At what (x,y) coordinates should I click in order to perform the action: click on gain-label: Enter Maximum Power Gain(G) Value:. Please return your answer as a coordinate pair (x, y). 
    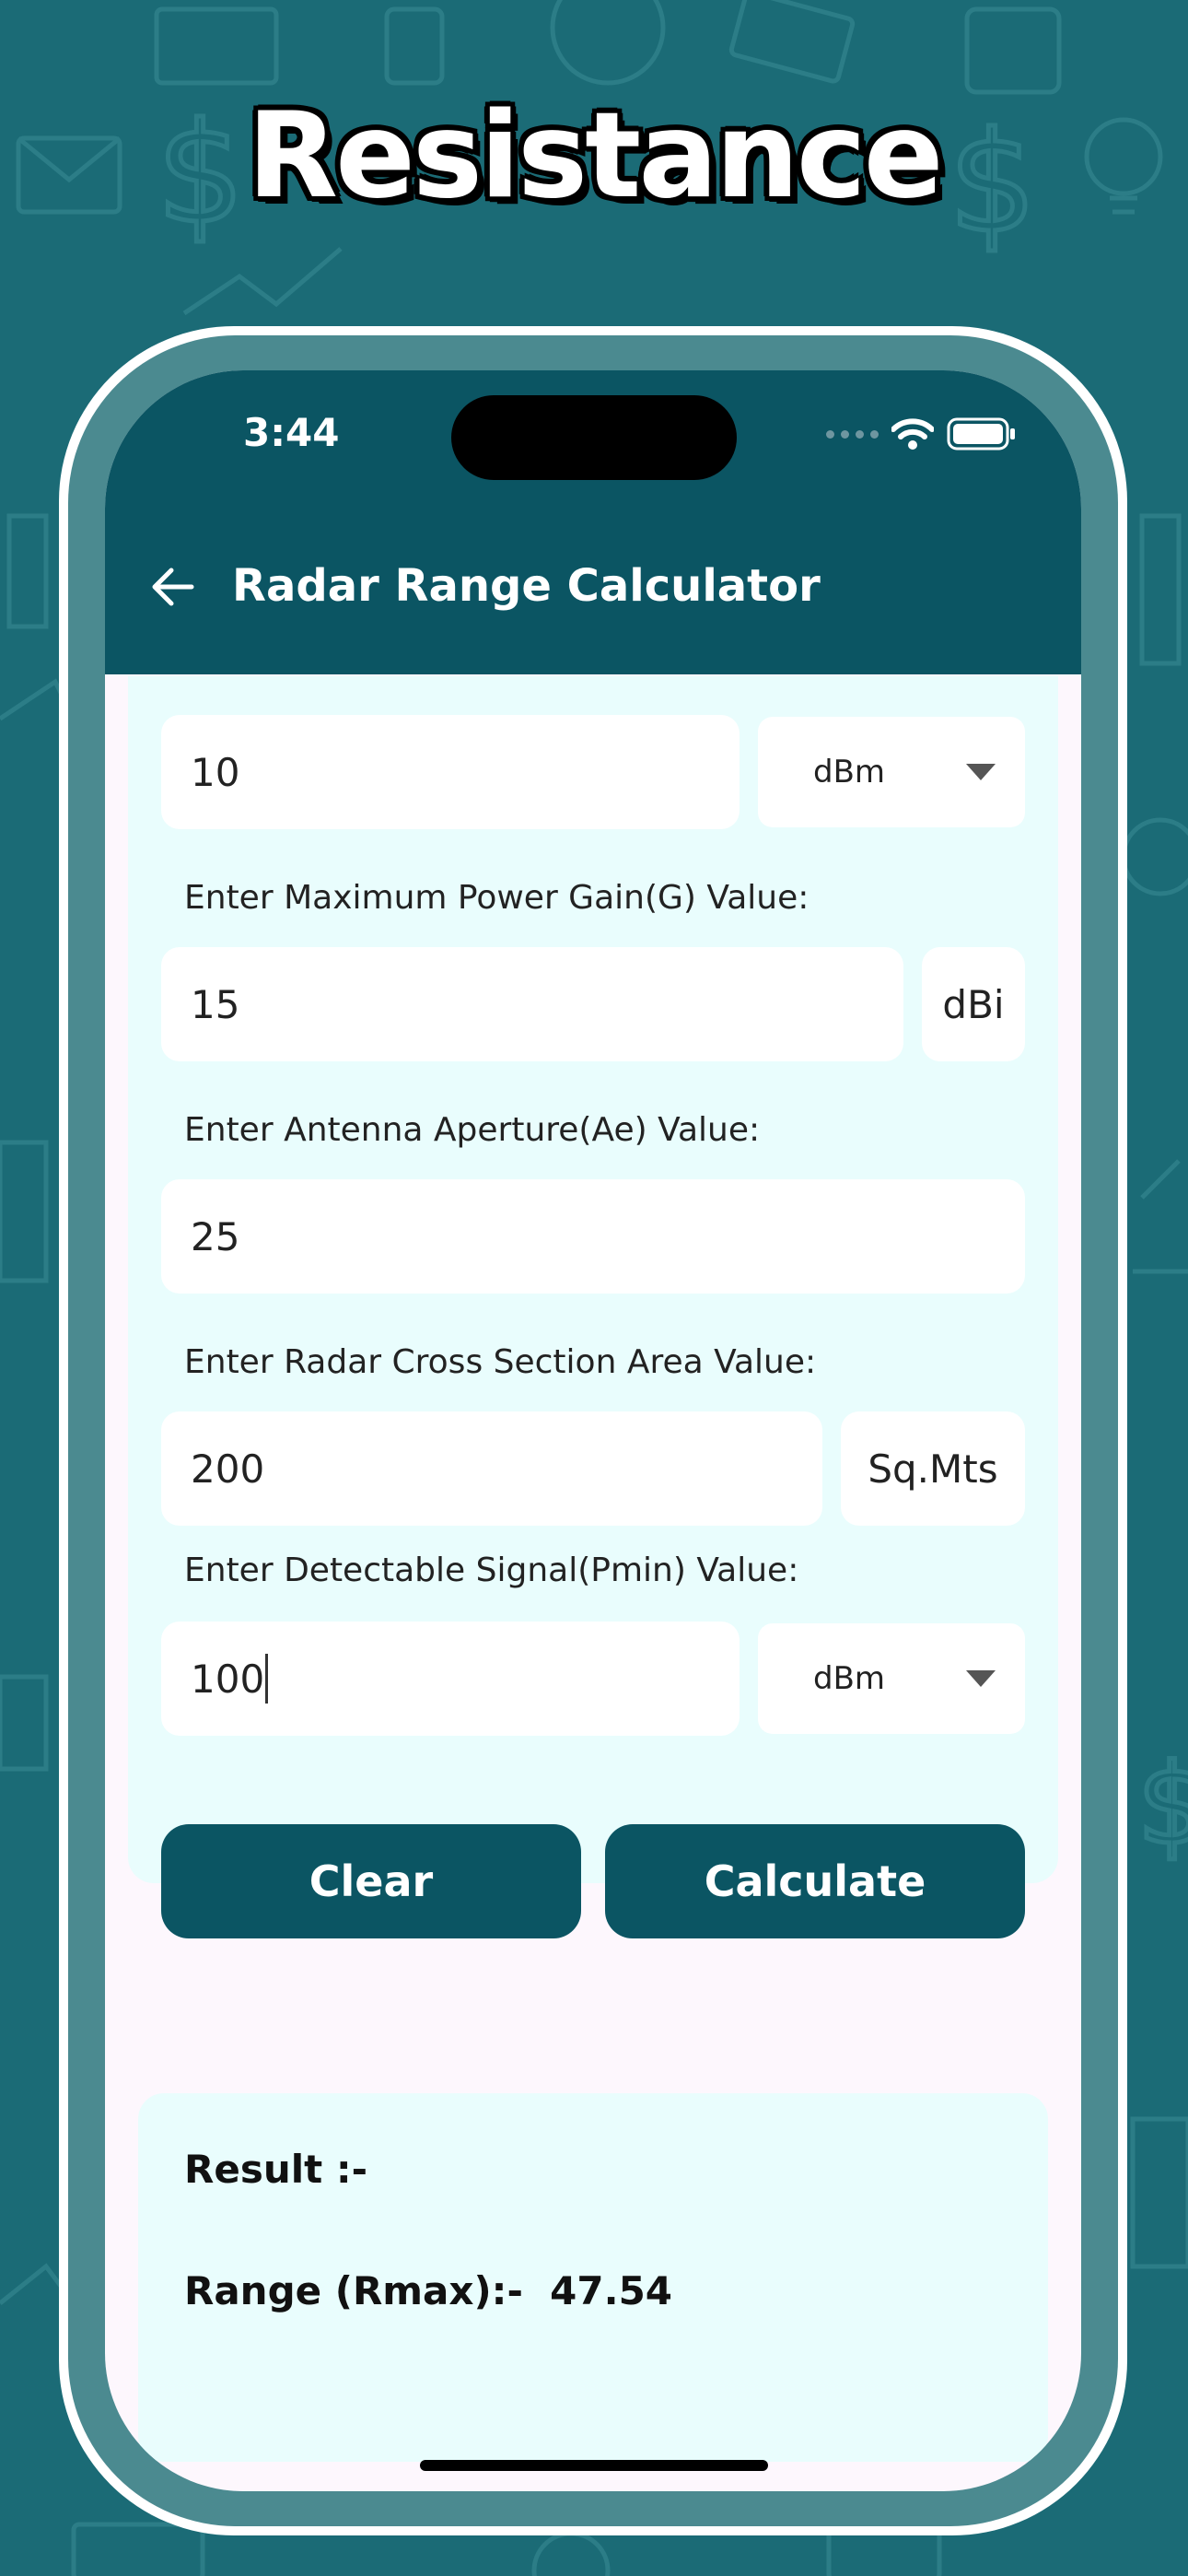
    Looking at the image, I should click on (496, 898).